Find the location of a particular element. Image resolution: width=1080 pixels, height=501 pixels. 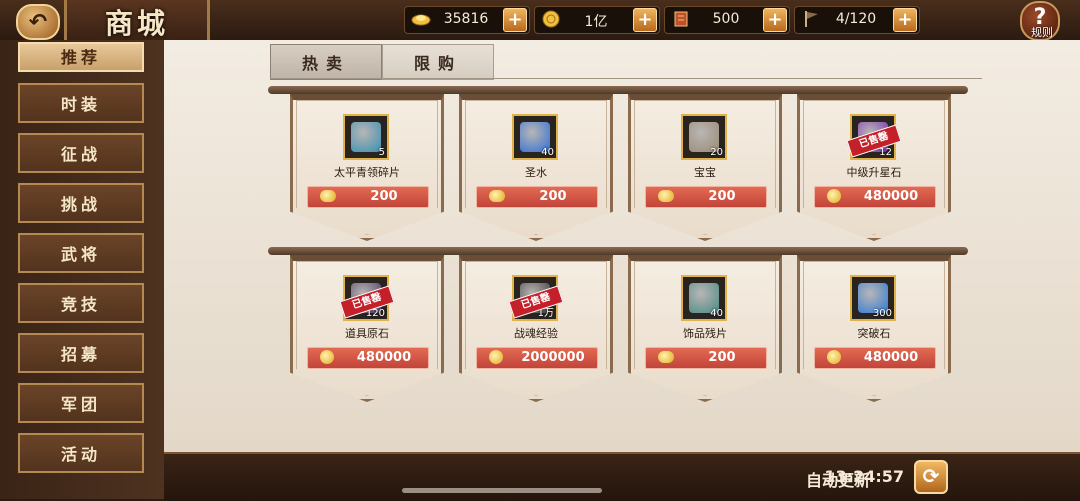

item-name: 宝宝 is located at coordinates (705, 172).